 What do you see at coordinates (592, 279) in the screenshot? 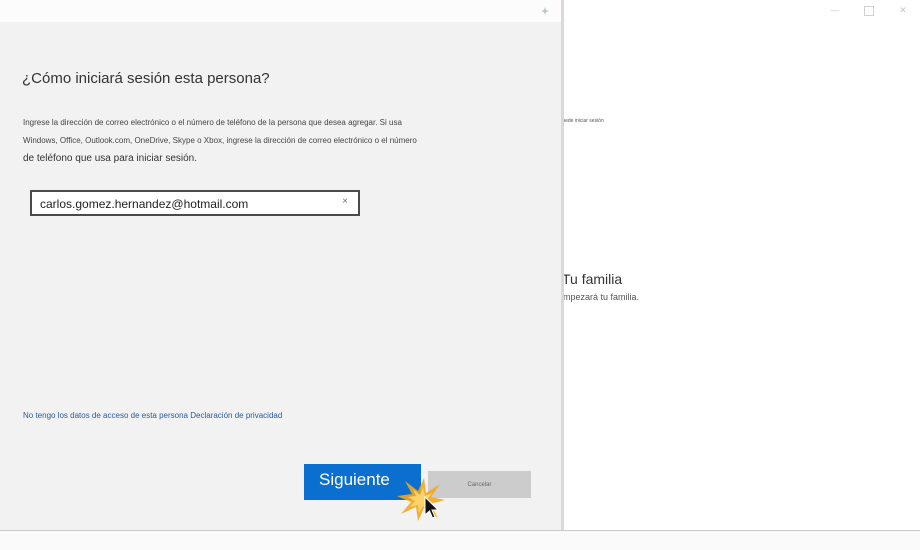
I see `family-heading: Tu familia` at bounding box center [592, 279].